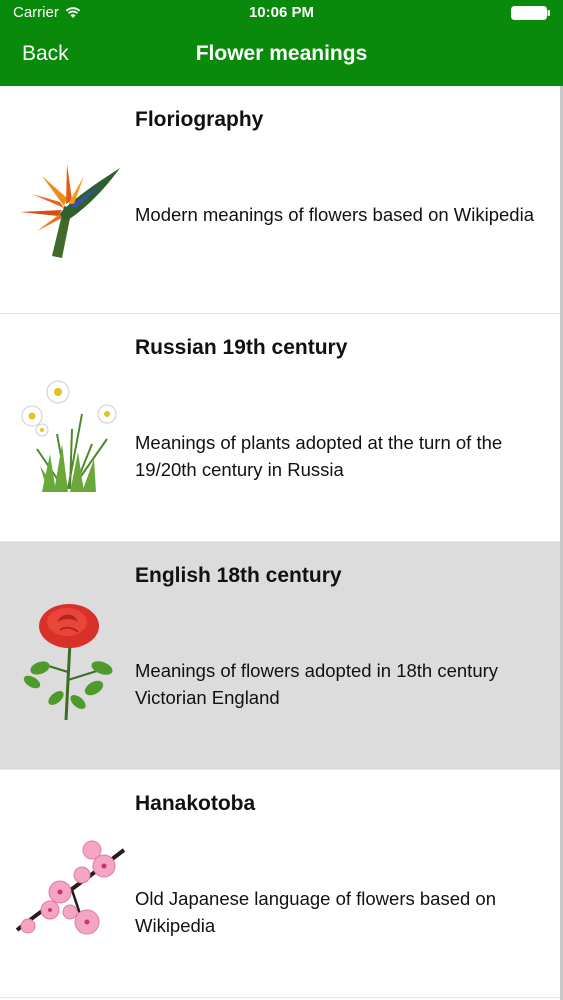 Image resolution: width=563 pixels, height=1000 pixels. I want to click on item-title: Hanakotoba, so click(195, 803).